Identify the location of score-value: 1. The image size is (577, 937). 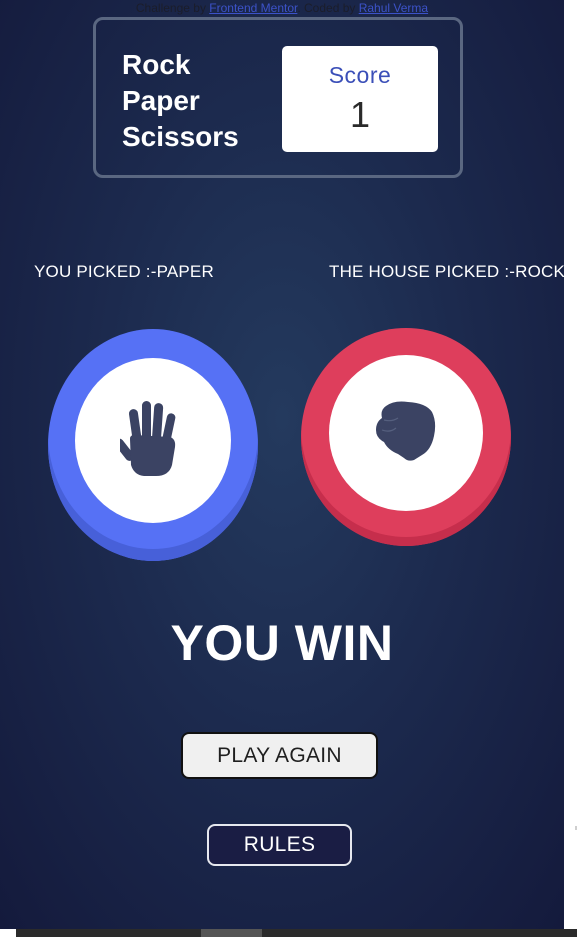
(360, 114).